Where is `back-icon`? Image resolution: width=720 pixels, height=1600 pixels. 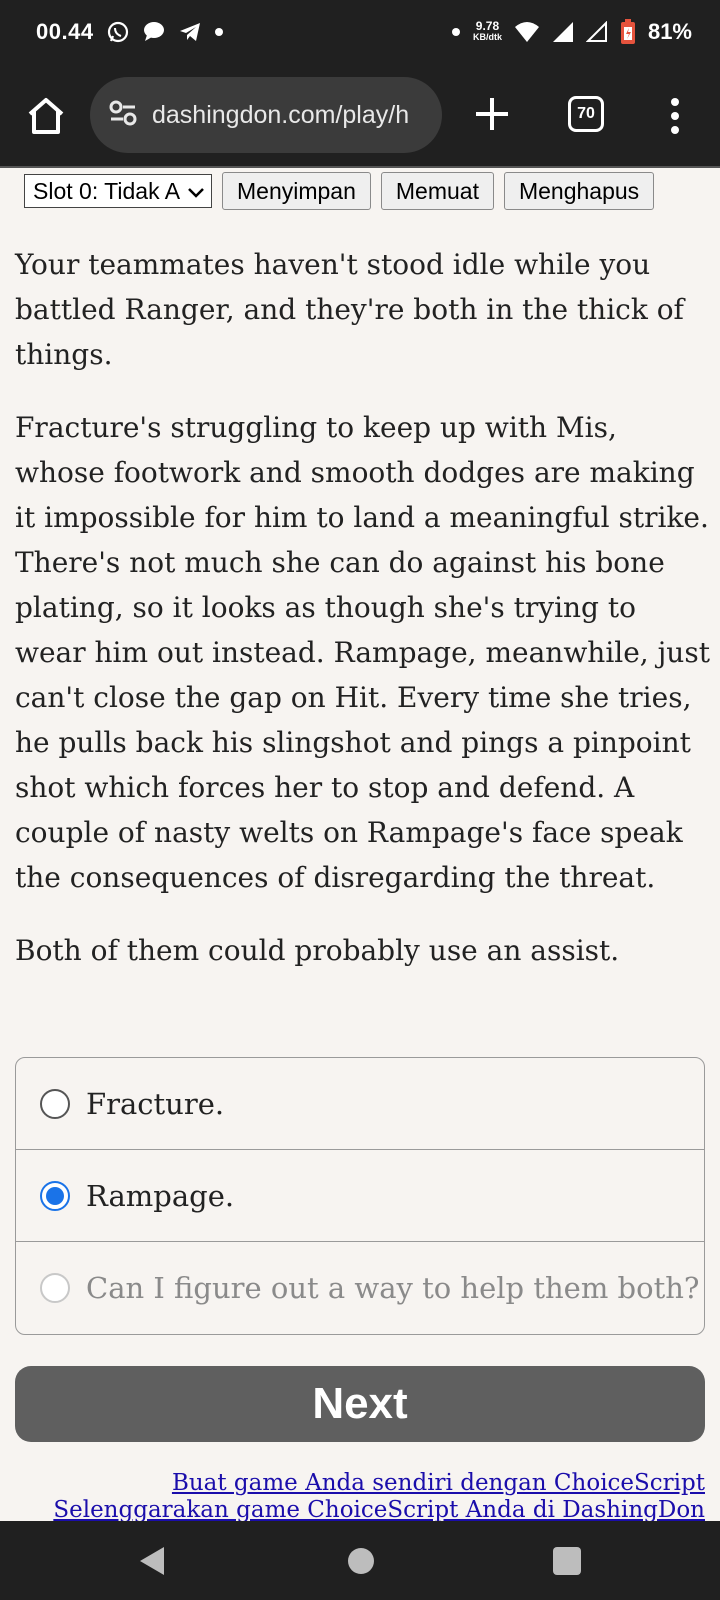
back-icon is located at coordinates (152, 1563).